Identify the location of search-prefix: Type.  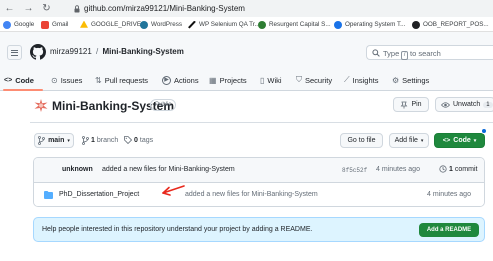
(391, 53).